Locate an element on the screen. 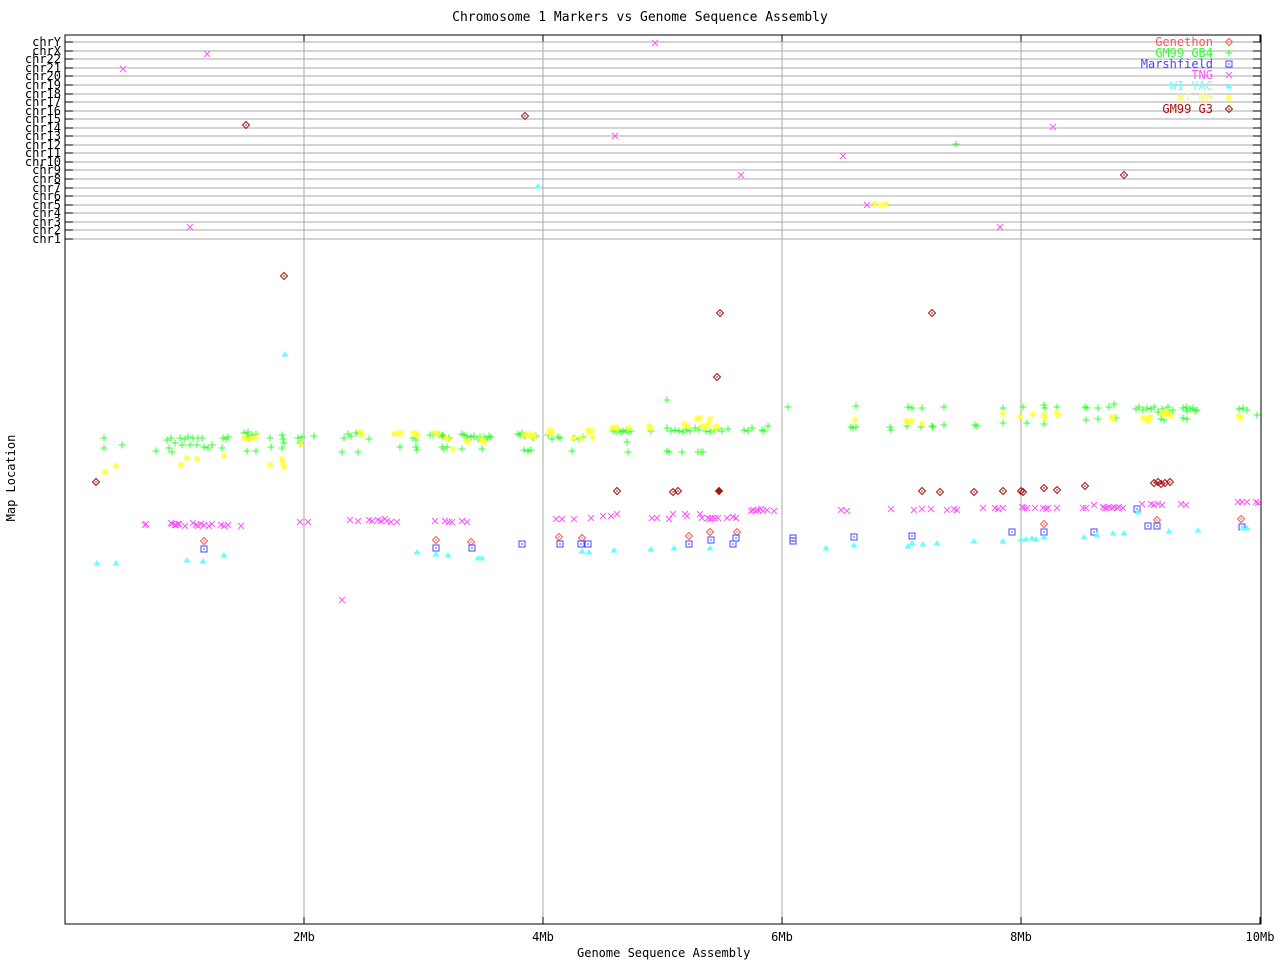 This screenshot has width=1280, height=960. x-tick-label: 8Mb is located at coordinates (1021, 937).